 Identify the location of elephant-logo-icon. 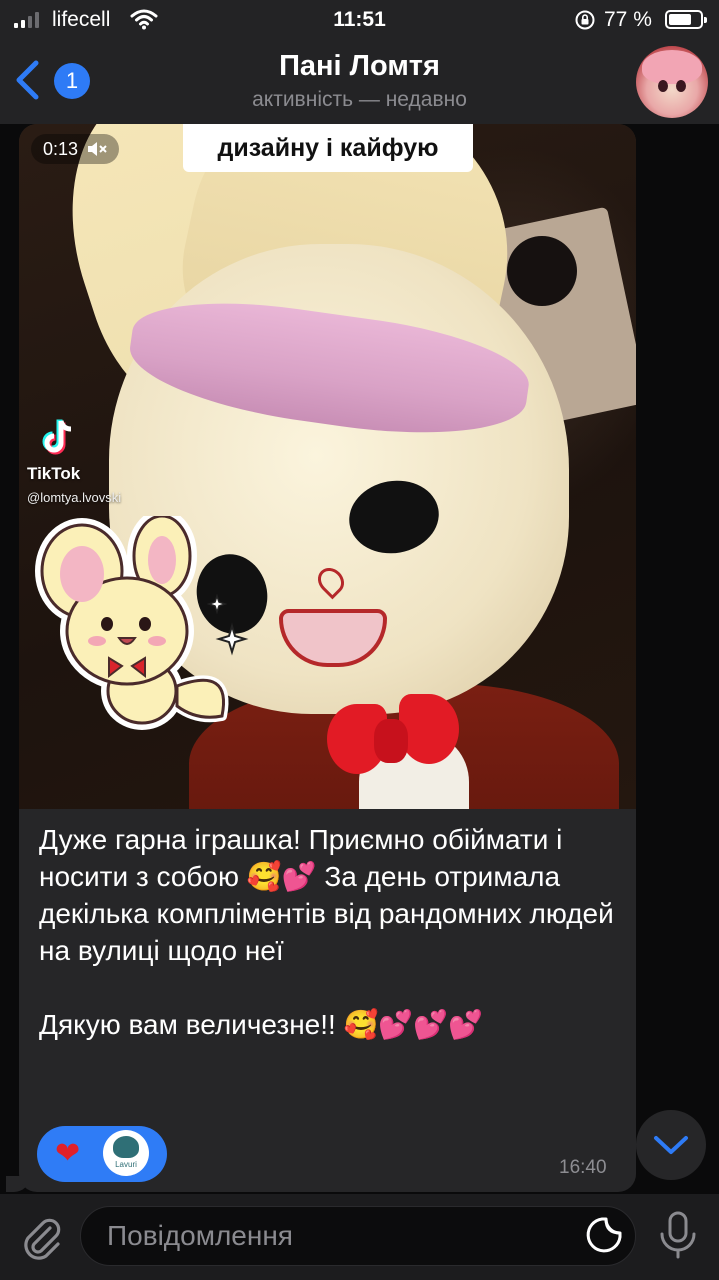
(126, 1147).